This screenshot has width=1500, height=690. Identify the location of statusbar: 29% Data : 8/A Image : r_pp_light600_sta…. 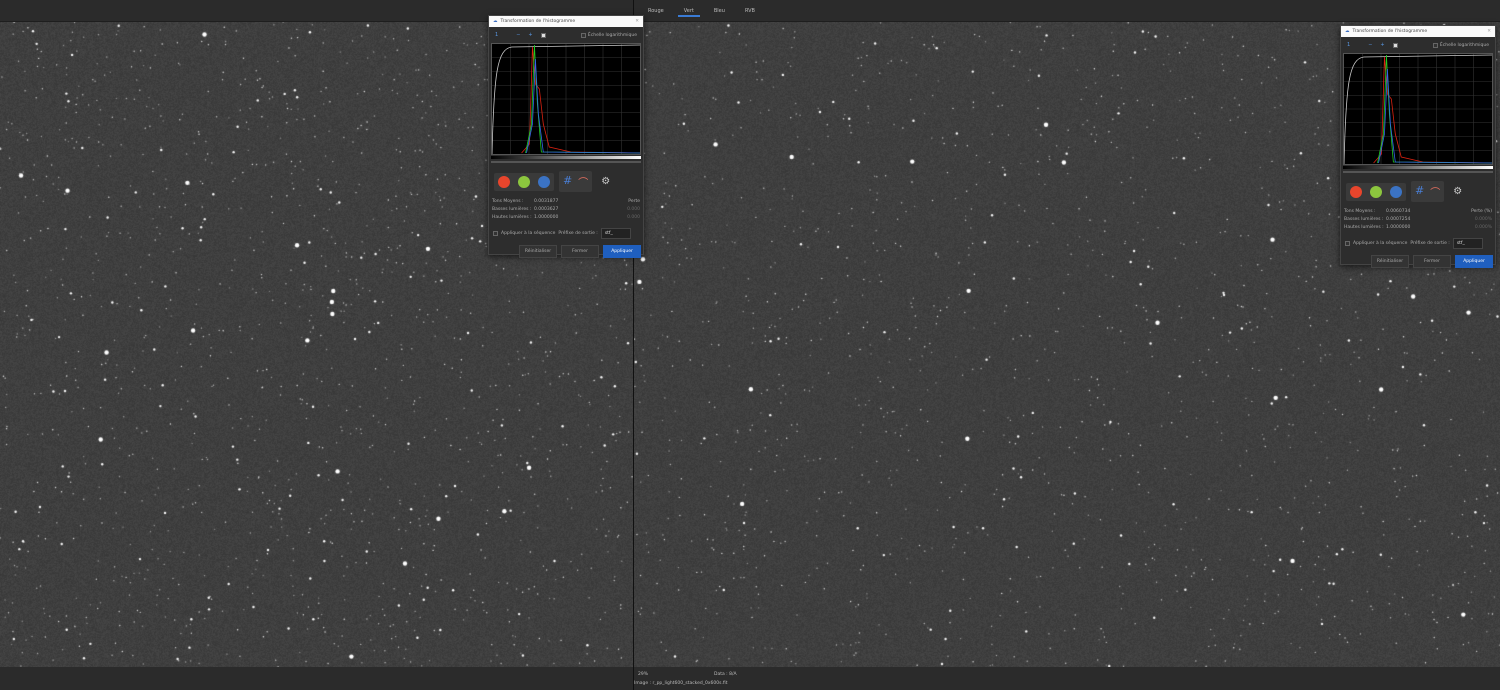
(1067, 678).